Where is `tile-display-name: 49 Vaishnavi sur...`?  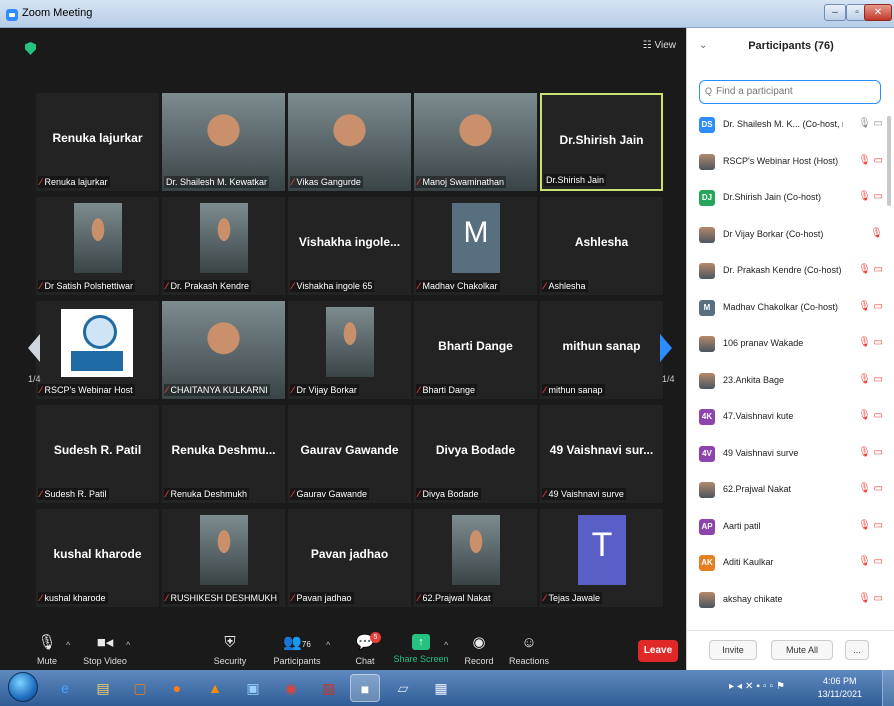
tile-display-name: 49 Vaishnavi sur... is located at coordinates (601, 450).